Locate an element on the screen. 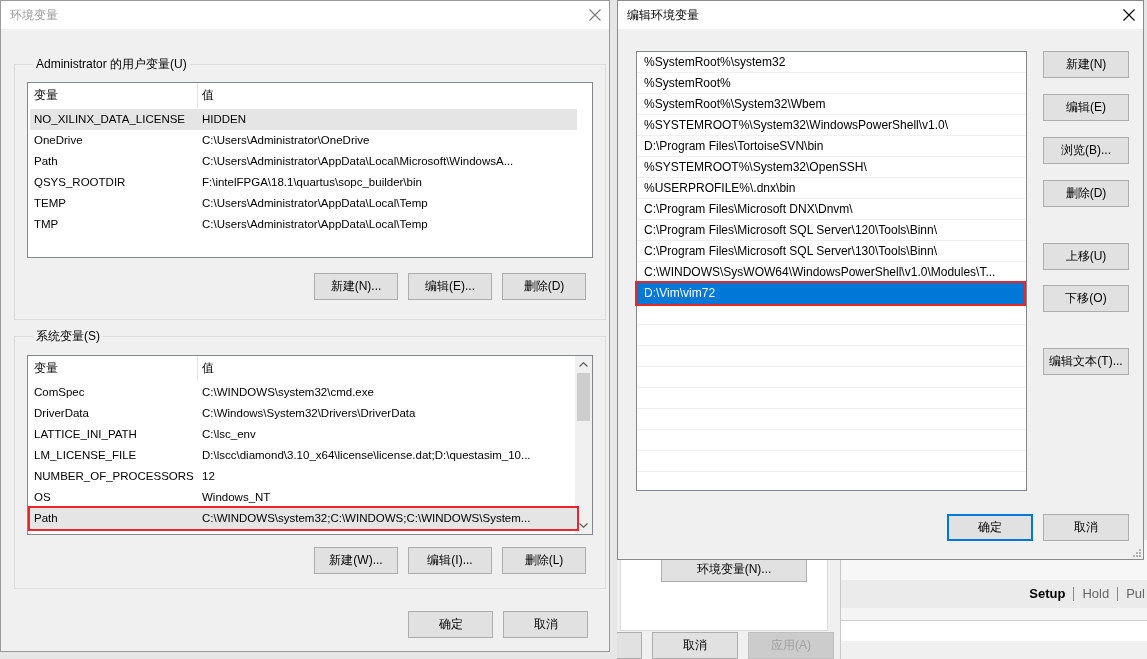 The width and height of the screenshot is (1147, 659). dialog-button: 下移(O) is located at coordinates (1086, 298).